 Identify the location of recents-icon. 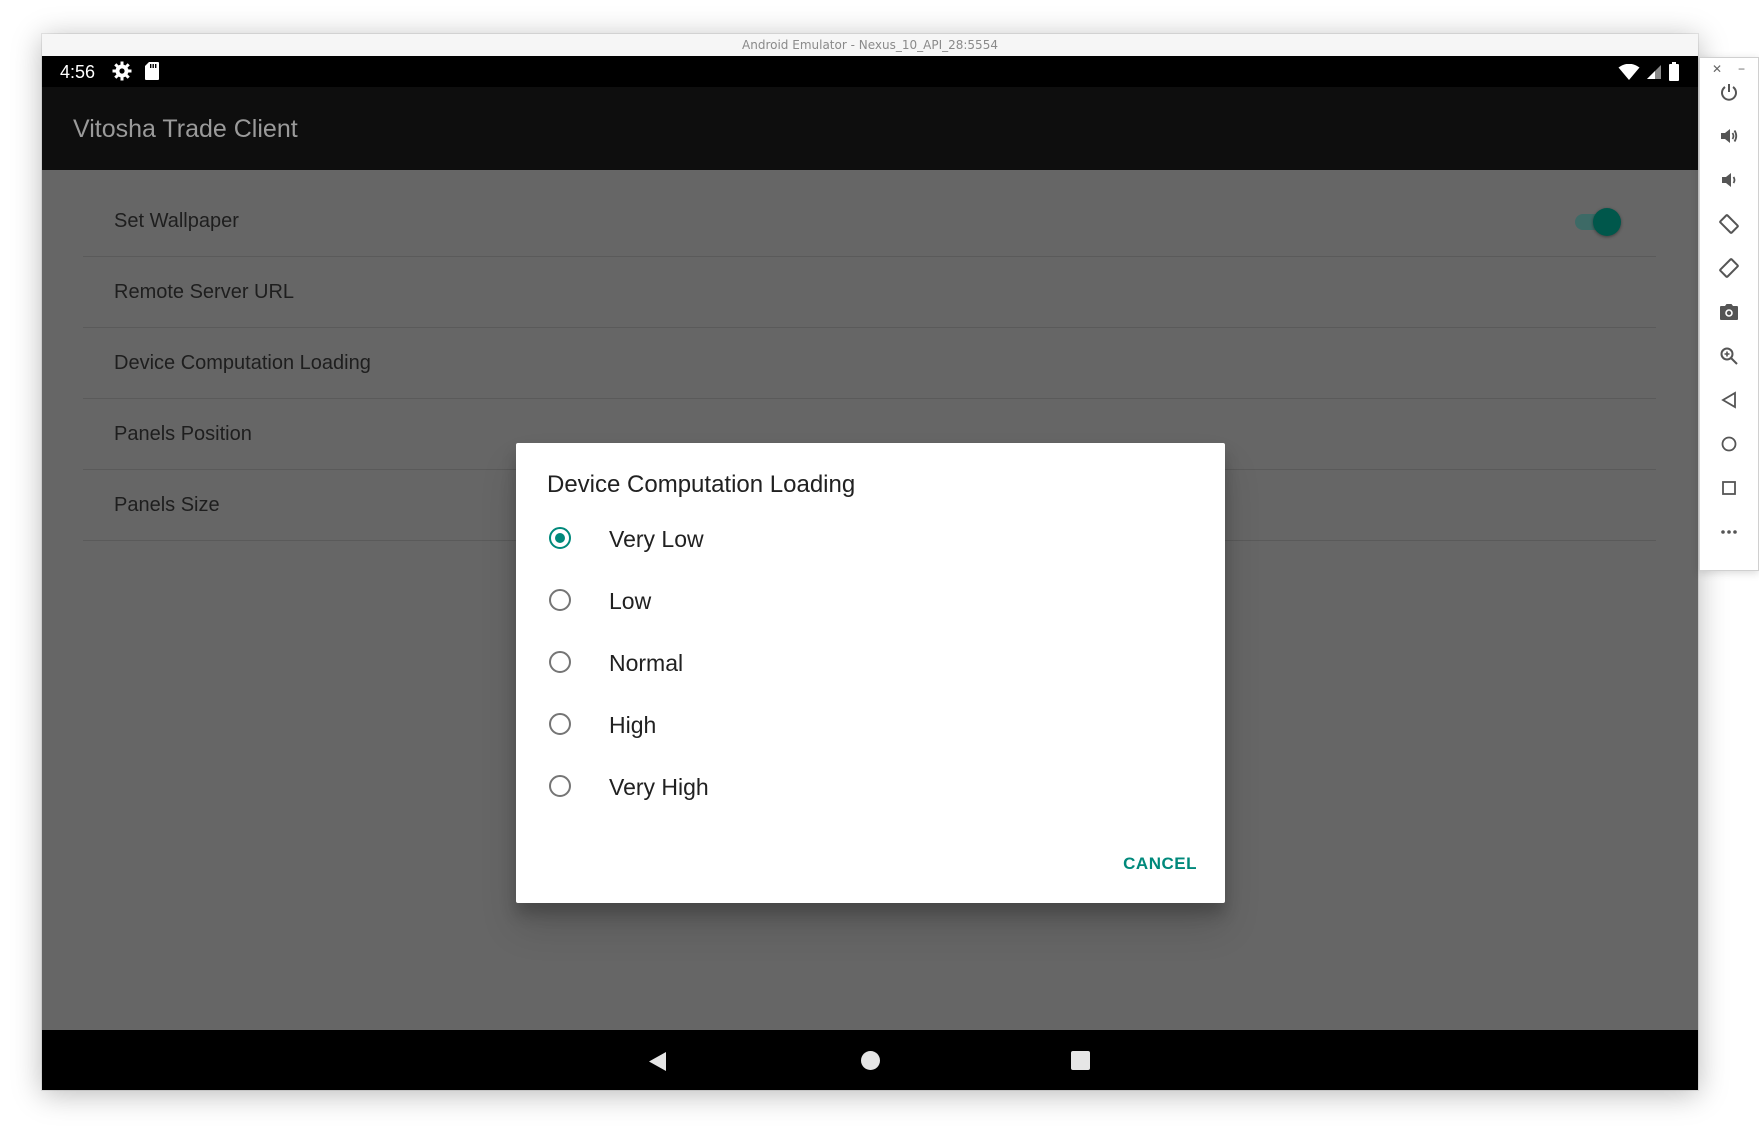
(1080, 1060).